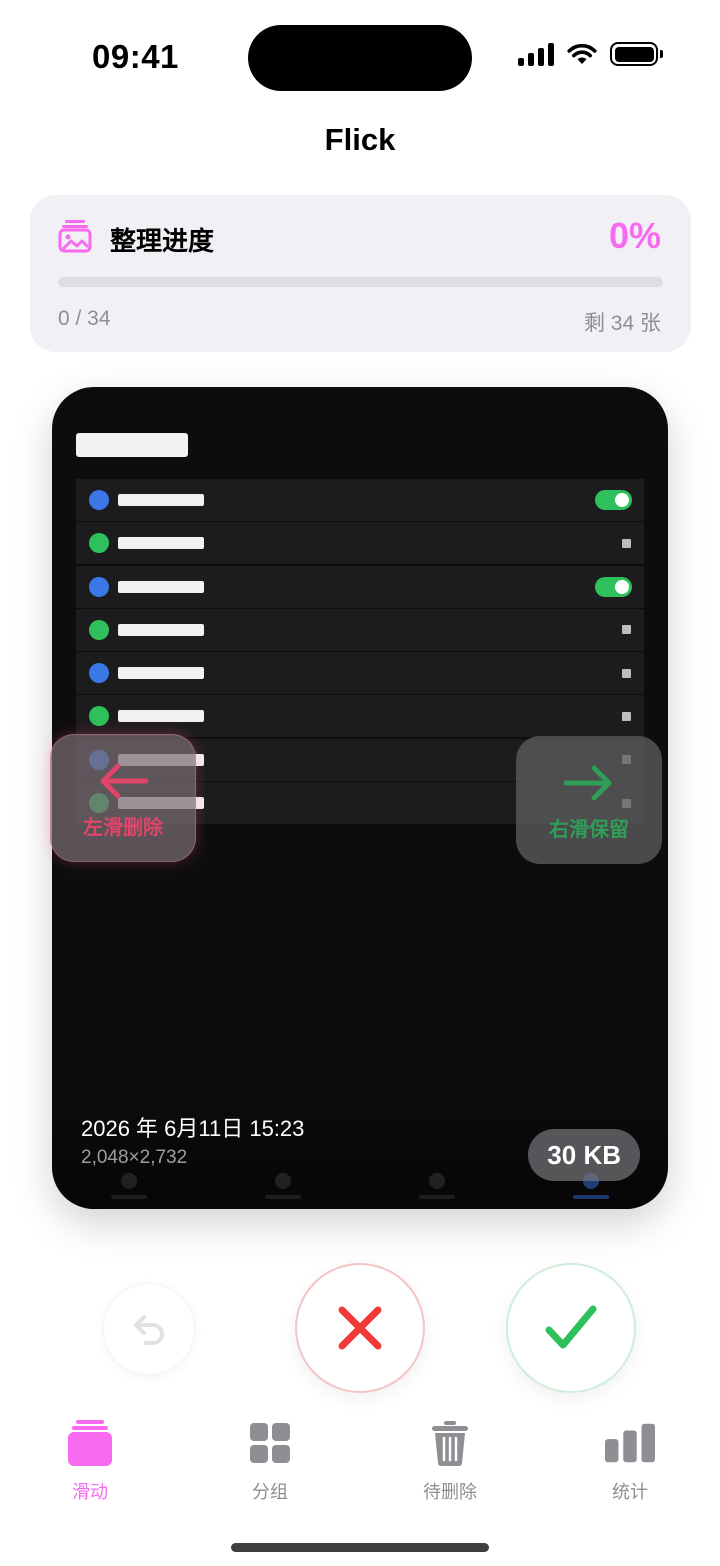 This screenshot has height=1566, width=720. I want to click on undo-button, so click(149, 1329).